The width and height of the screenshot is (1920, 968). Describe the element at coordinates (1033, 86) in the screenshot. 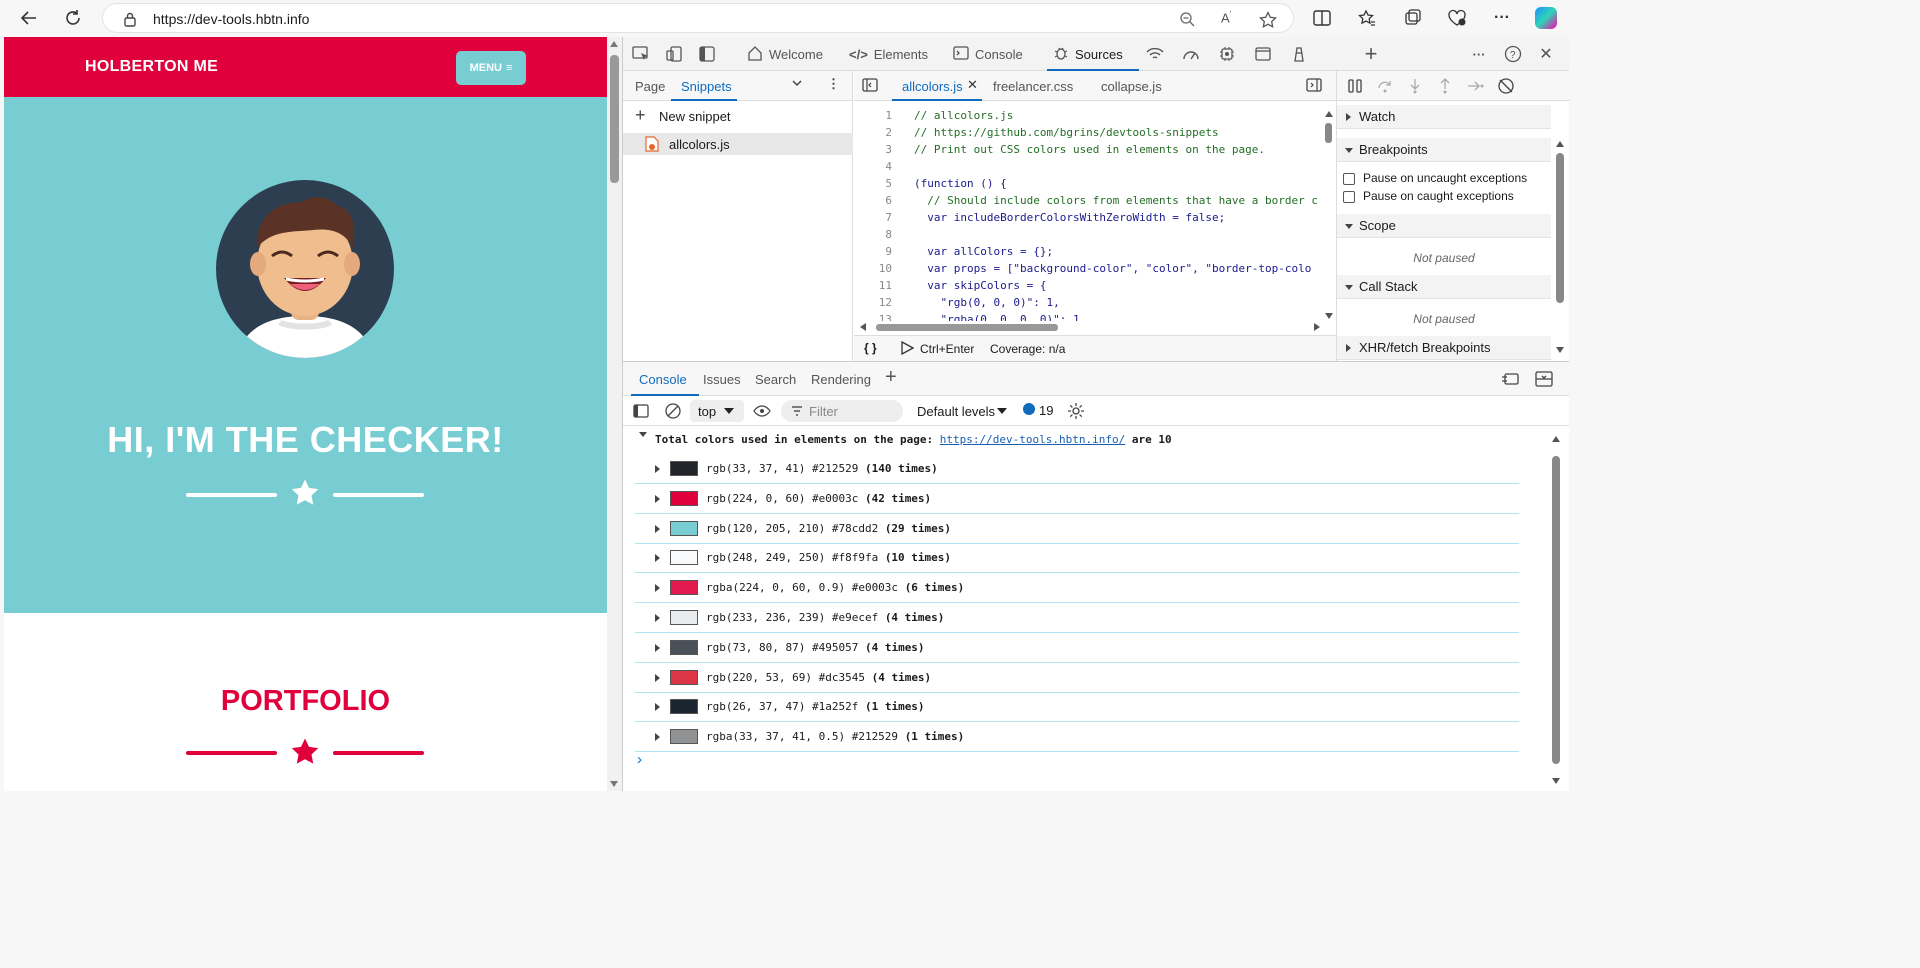

I see `editor-tab-freelancer: freelancer.css` at that location.